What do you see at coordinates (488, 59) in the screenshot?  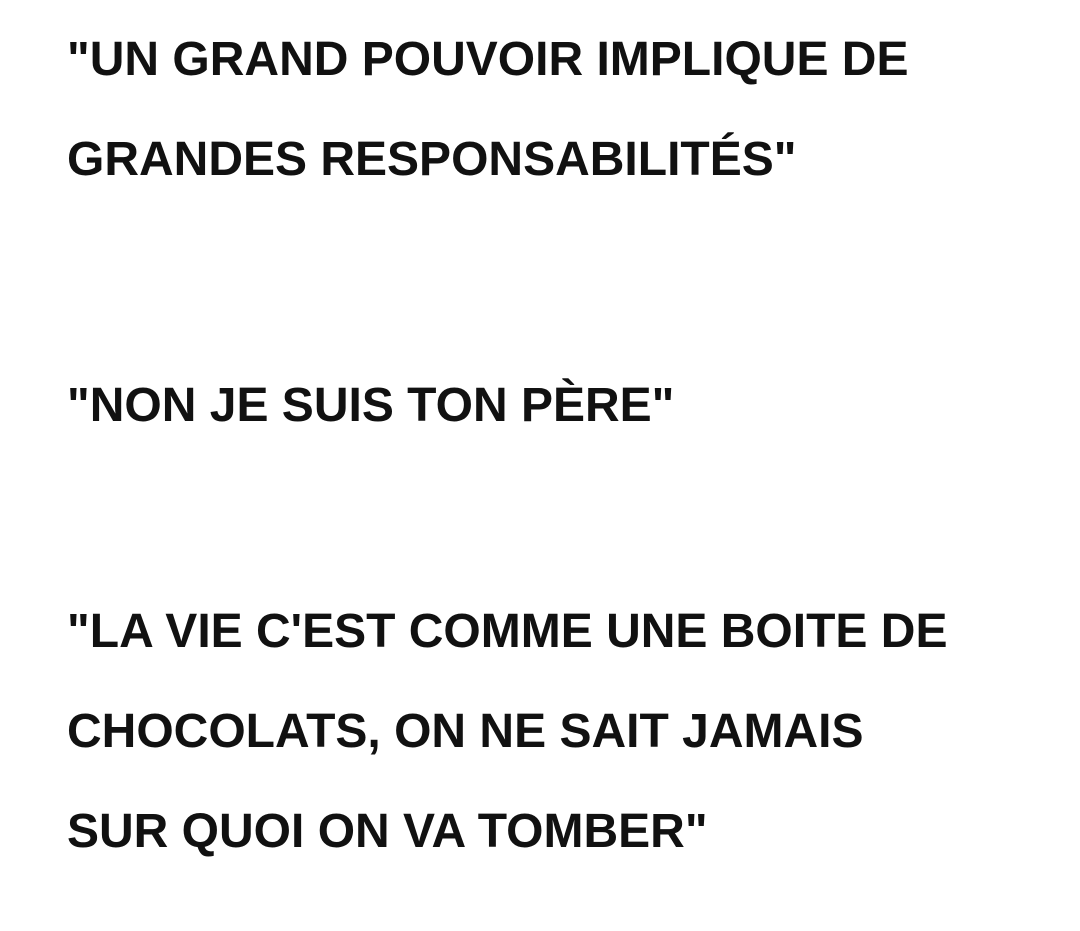 I see `quote-line: "UN GRAND POUVOIR IMPLIQUE DE` at bounding box center [488, 59].